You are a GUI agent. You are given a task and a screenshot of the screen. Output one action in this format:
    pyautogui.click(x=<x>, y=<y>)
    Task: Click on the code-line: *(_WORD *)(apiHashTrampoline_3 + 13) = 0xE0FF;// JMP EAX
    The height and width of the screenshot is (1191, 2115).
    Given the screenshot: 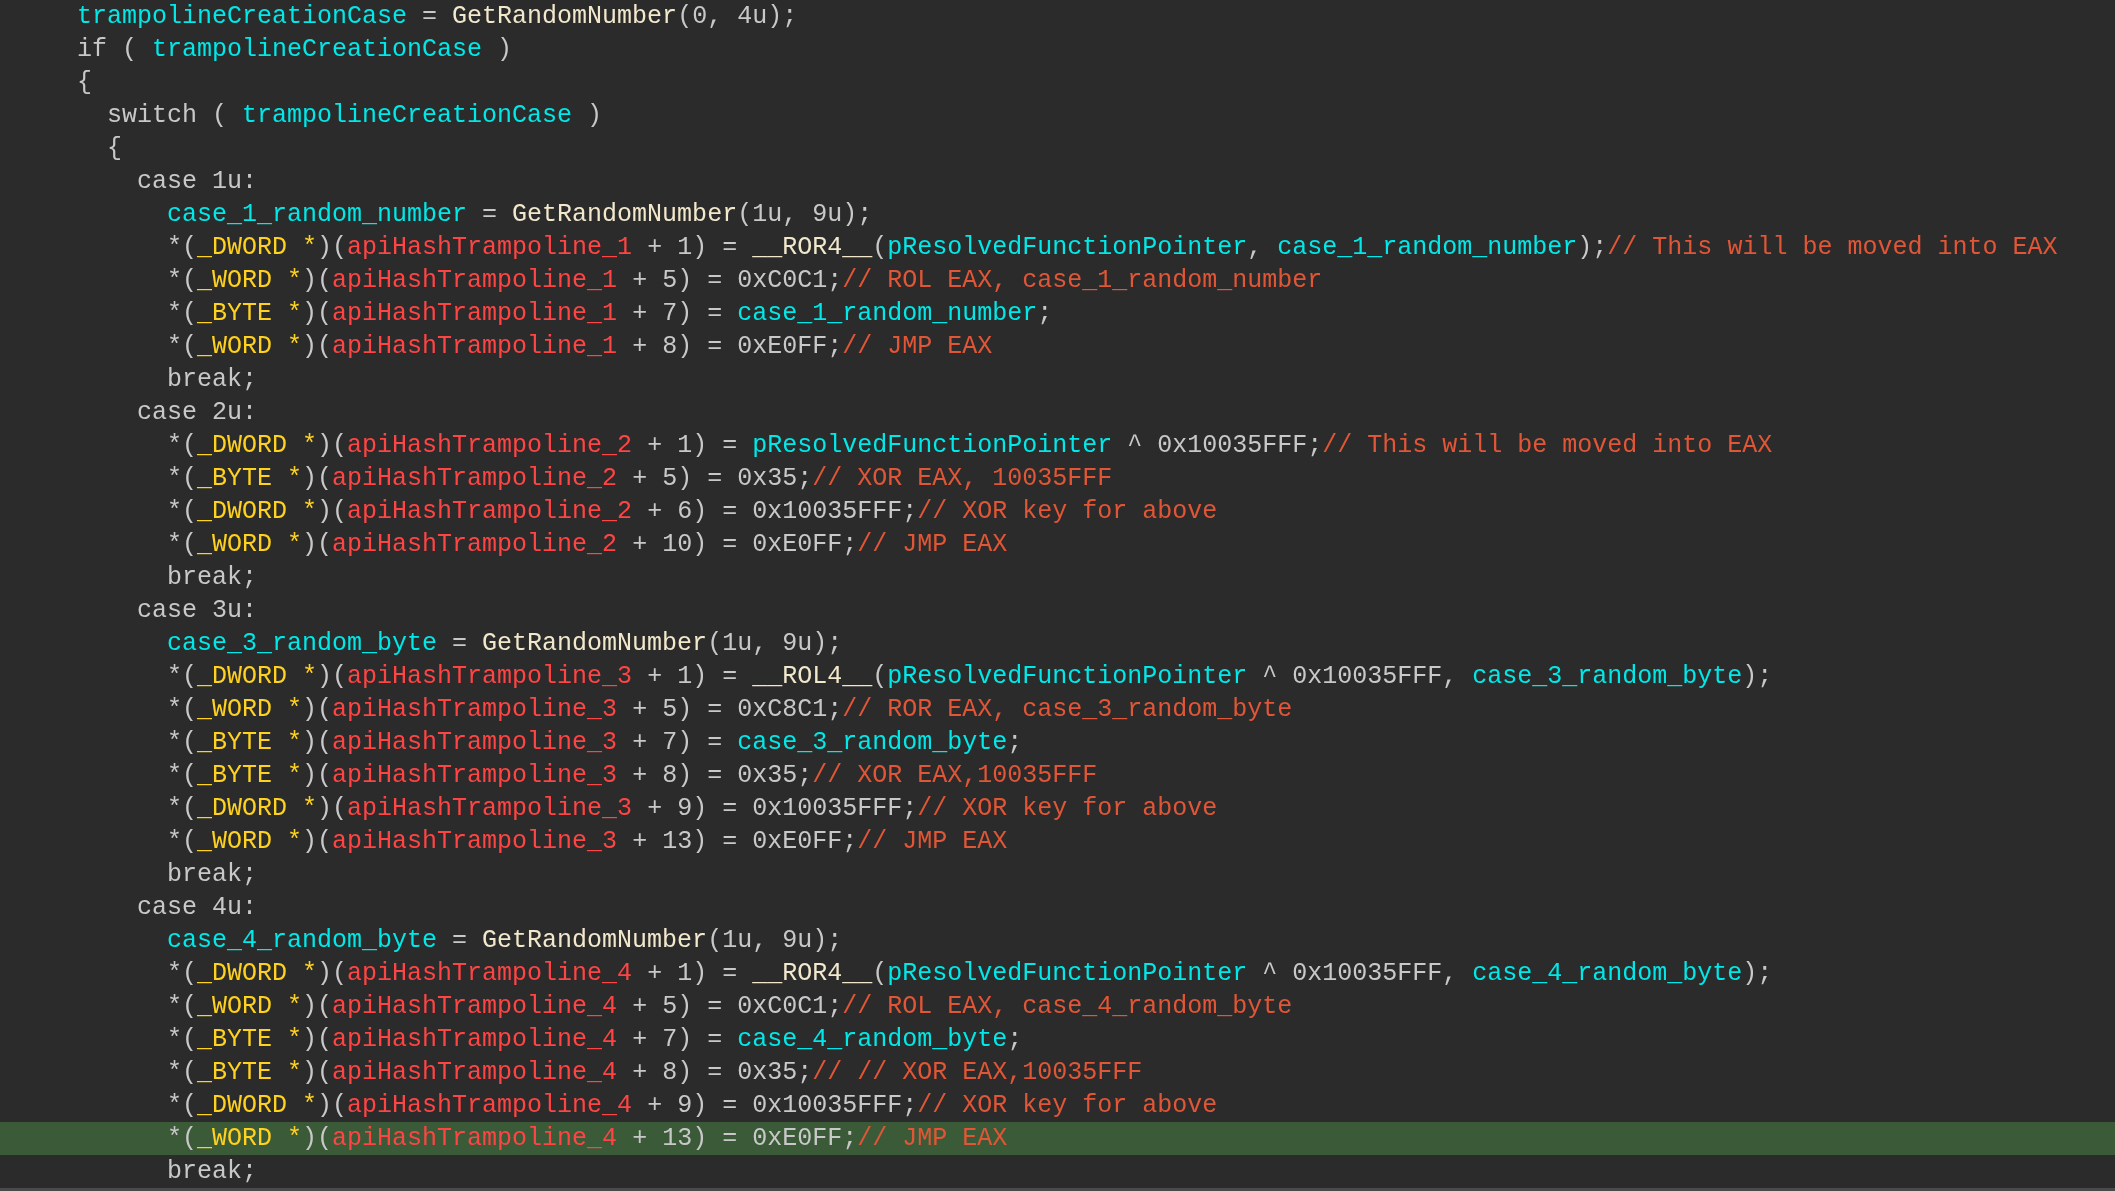 What is the action you would take?
    pyautogui.click(x=587, y=841)
    